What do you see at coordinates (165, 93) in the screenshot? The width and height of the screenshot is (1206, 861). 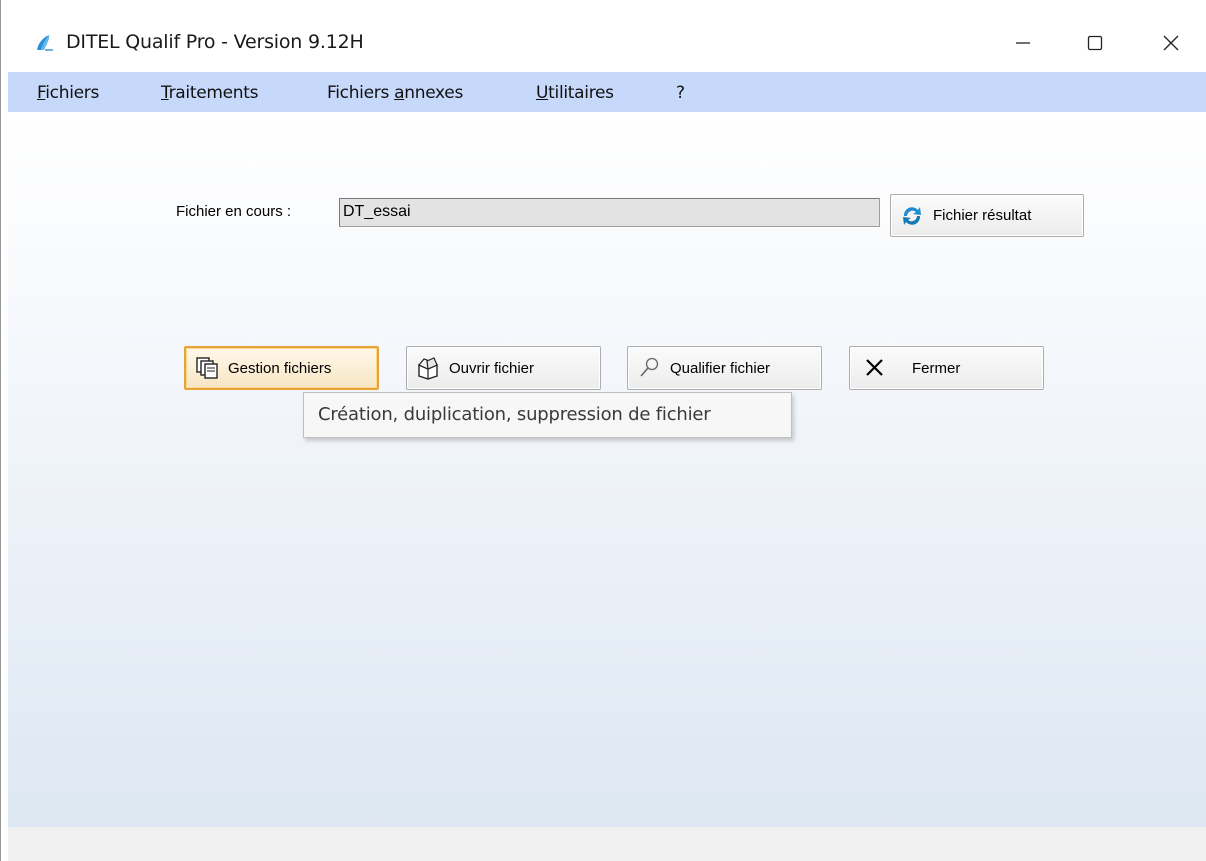 I see `menu-label-accel: T` at bounding box center [165, 93].